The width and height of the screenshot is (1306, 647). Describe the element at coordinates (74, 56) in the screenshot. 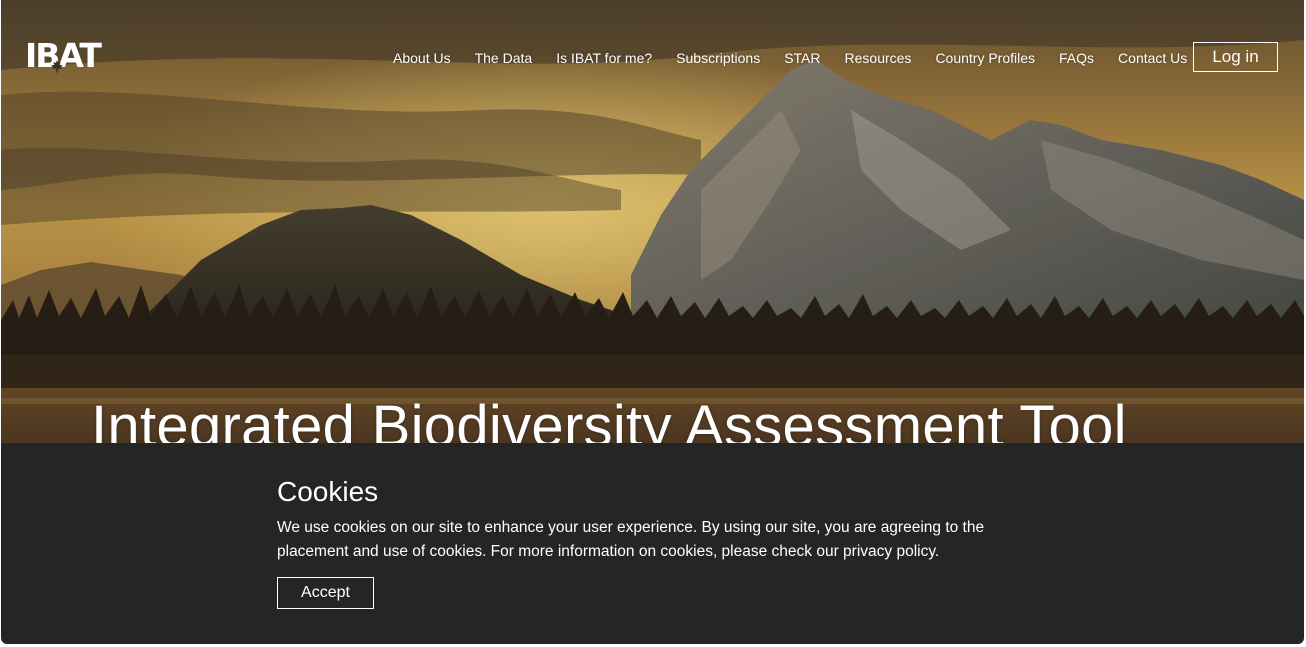

I see `ibat-logo: IBAT` at that location.